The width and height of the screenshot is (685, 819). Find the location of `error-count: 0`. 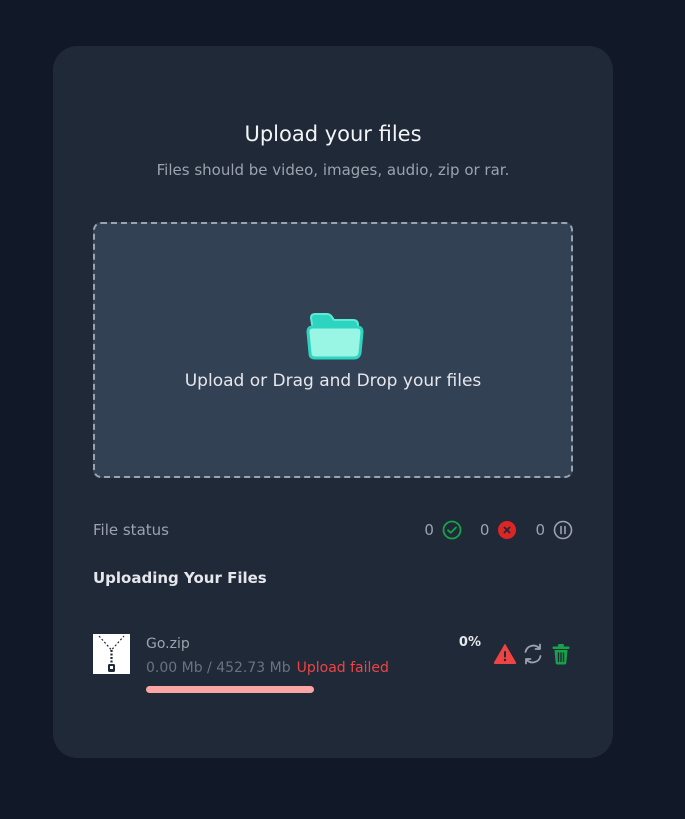

error-count: 0 is located at coordinates (484, 530).